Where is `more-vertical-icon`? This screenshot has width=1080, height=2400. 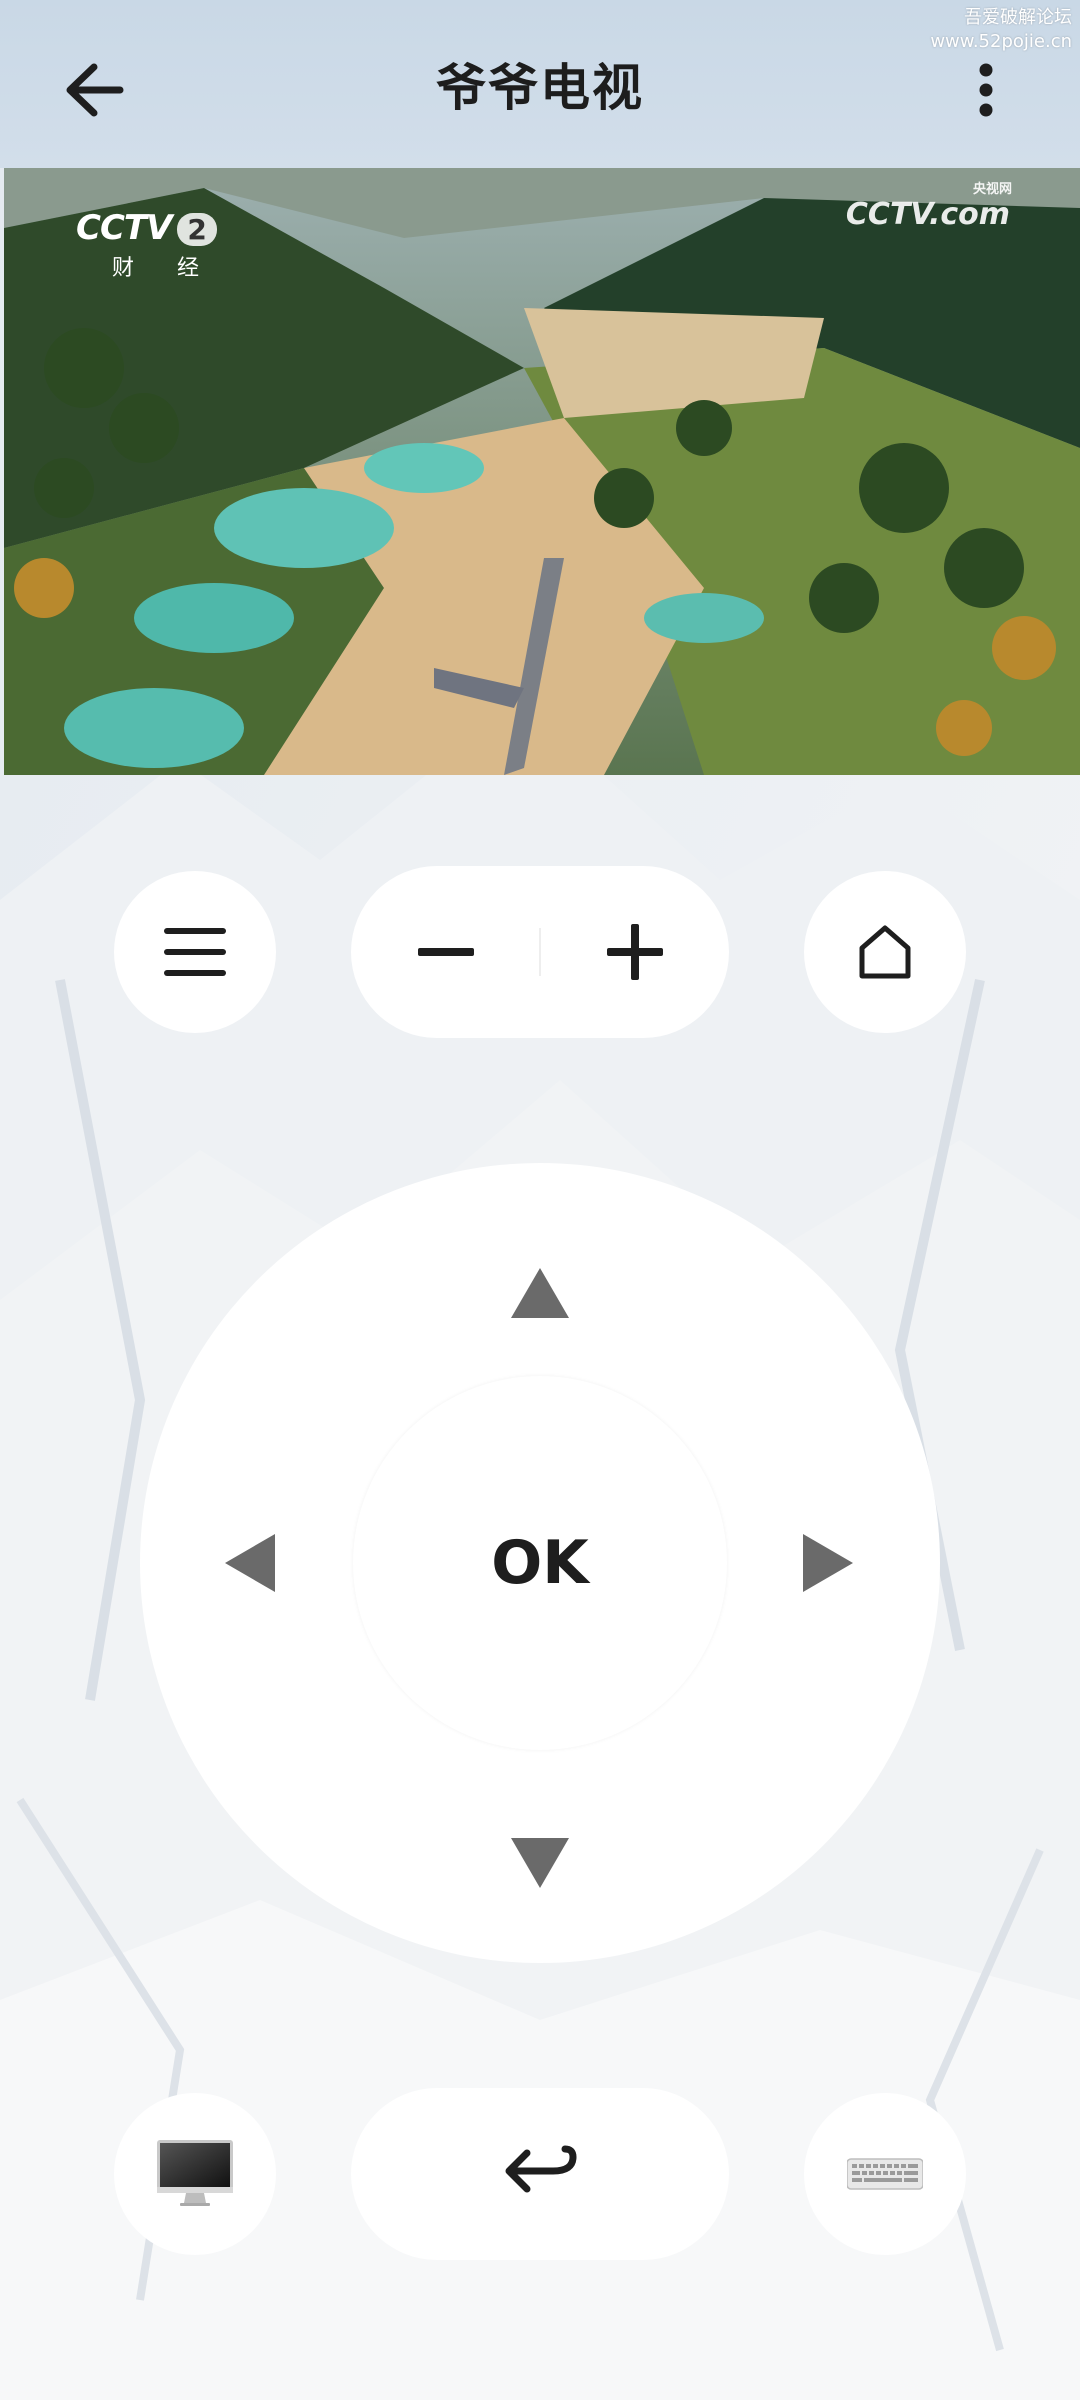
more-vertical-icon is located at coordinates (986, 90).